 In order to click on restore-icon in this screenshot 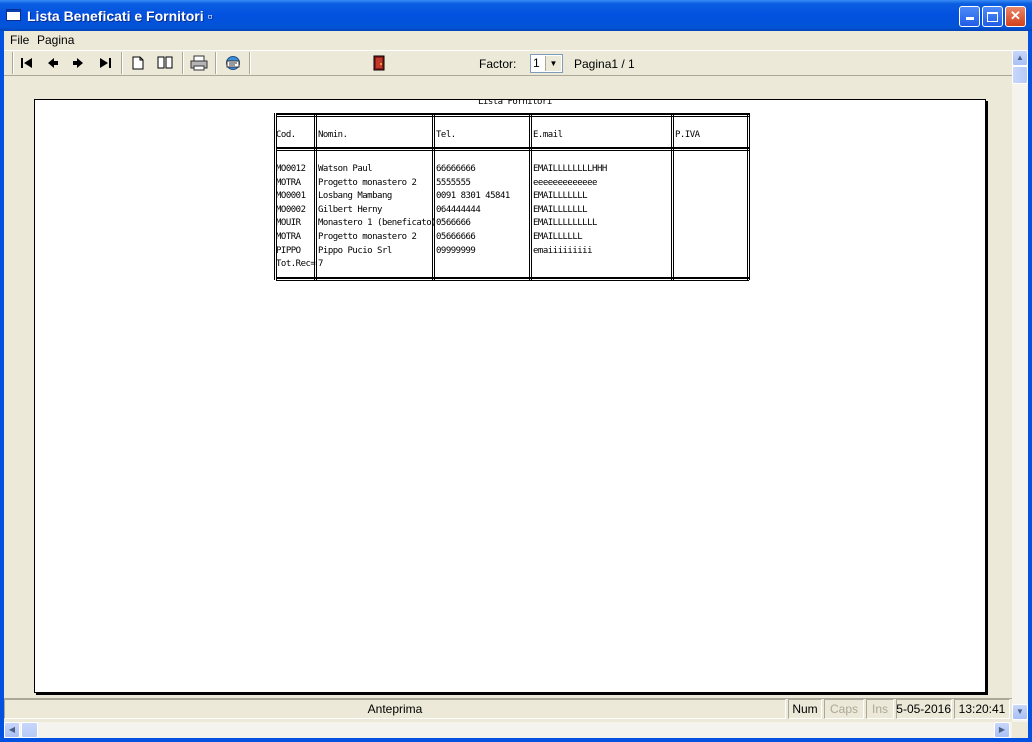, I will do `click(992, 17)`.